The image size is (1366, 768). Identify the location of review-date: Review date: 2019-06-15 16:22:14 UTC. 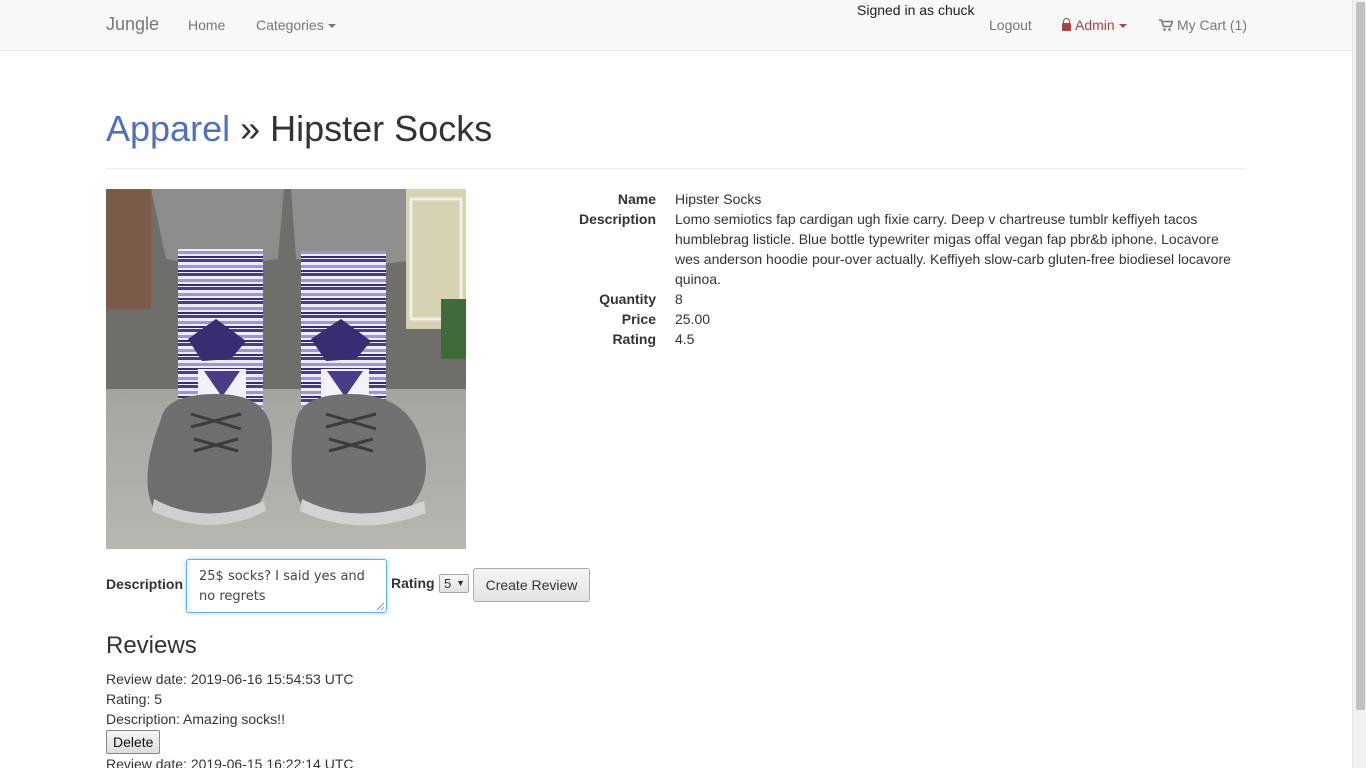
(230, 762).